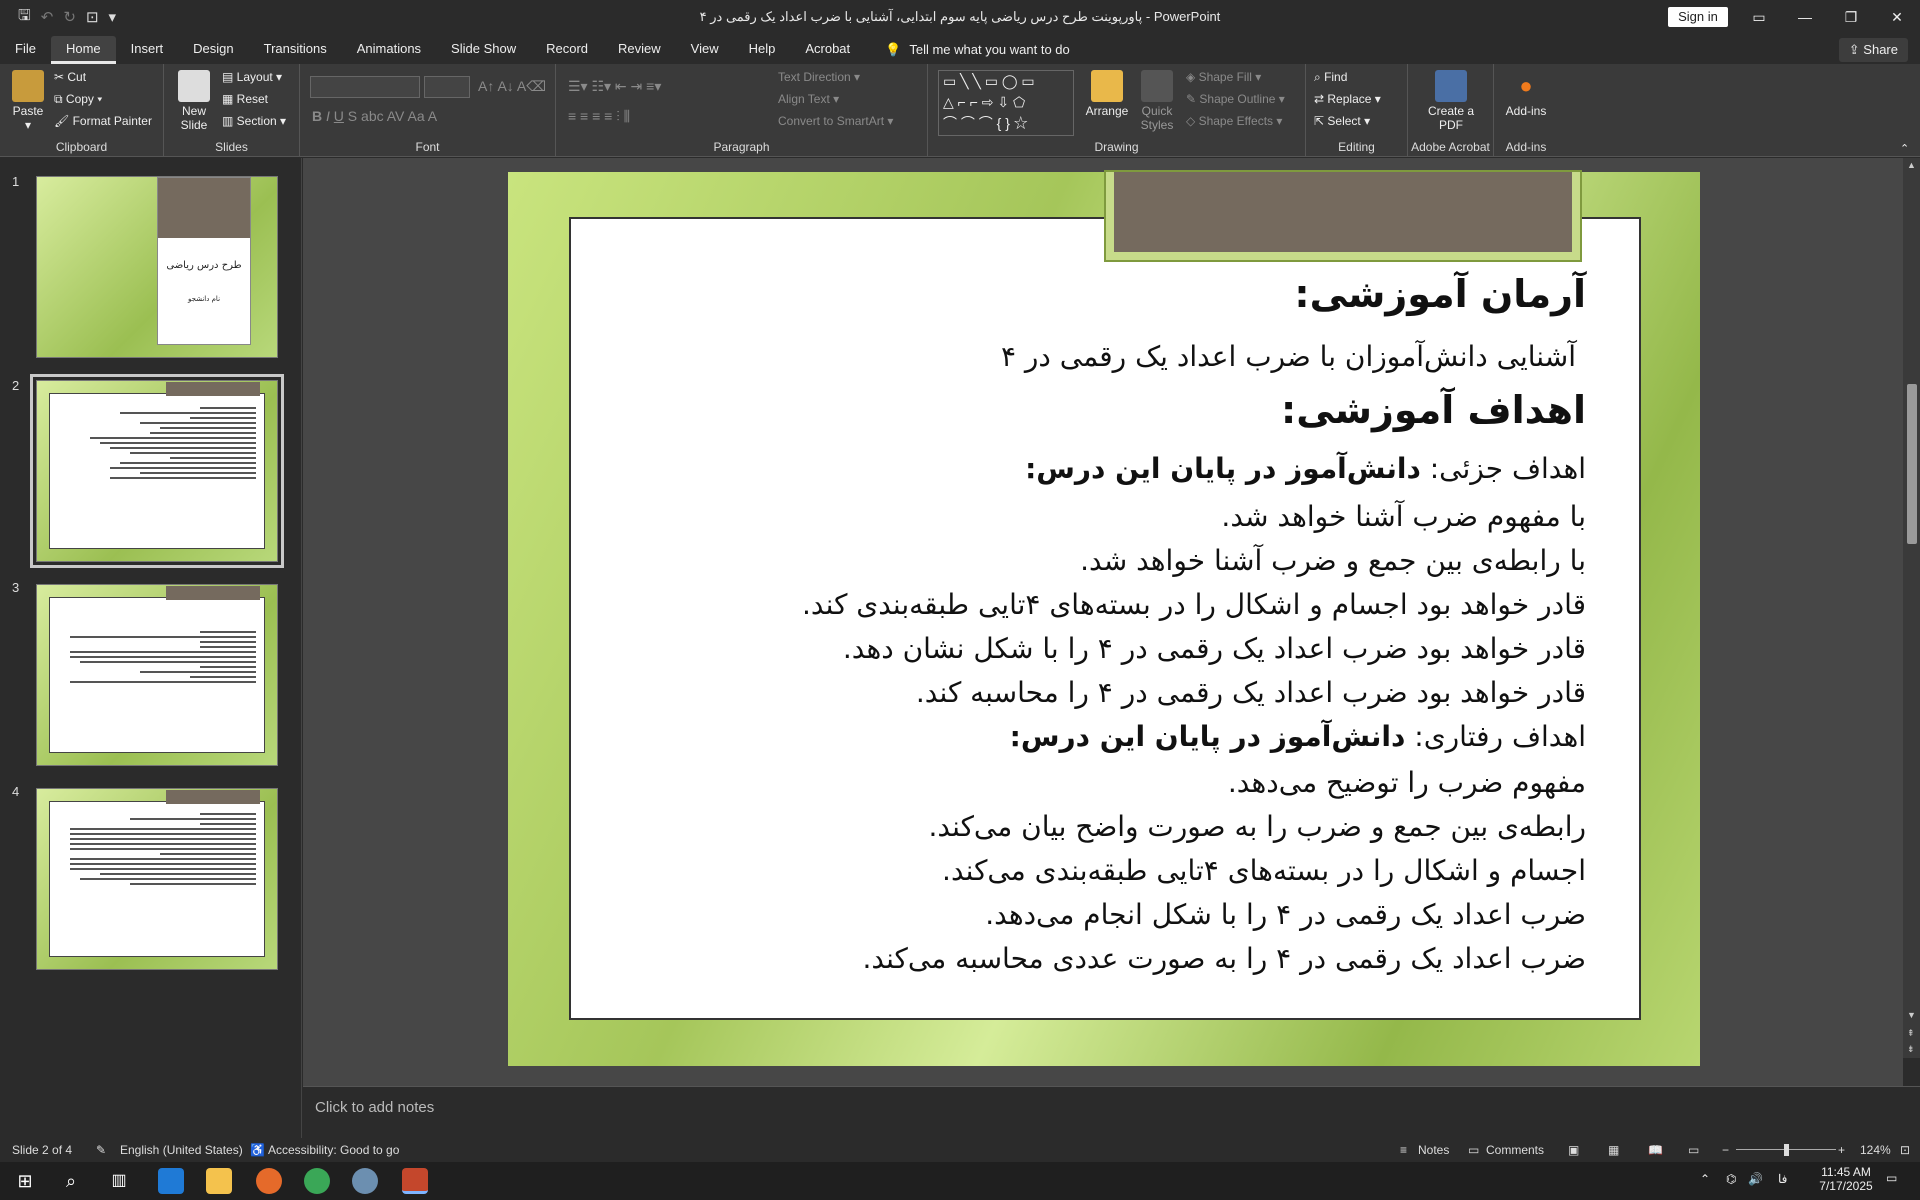  What do you see at coordinates (317, 1181) in the screenshot?
I see `chrome-icon` at bounding box center [317, 1181].